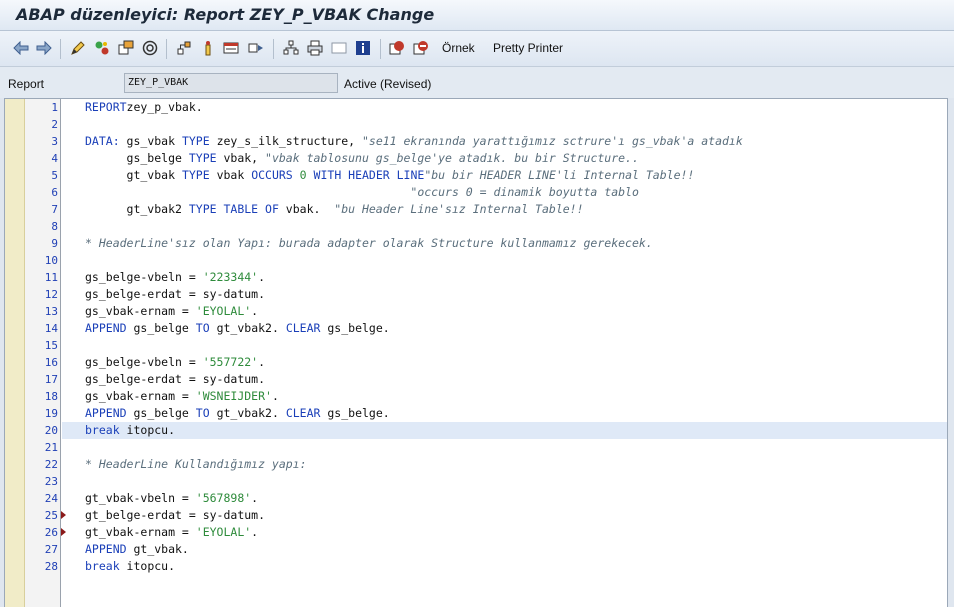 The height and width of the screenshot is (607, 954). I want to click on line-number: 19, so click(51, 413).